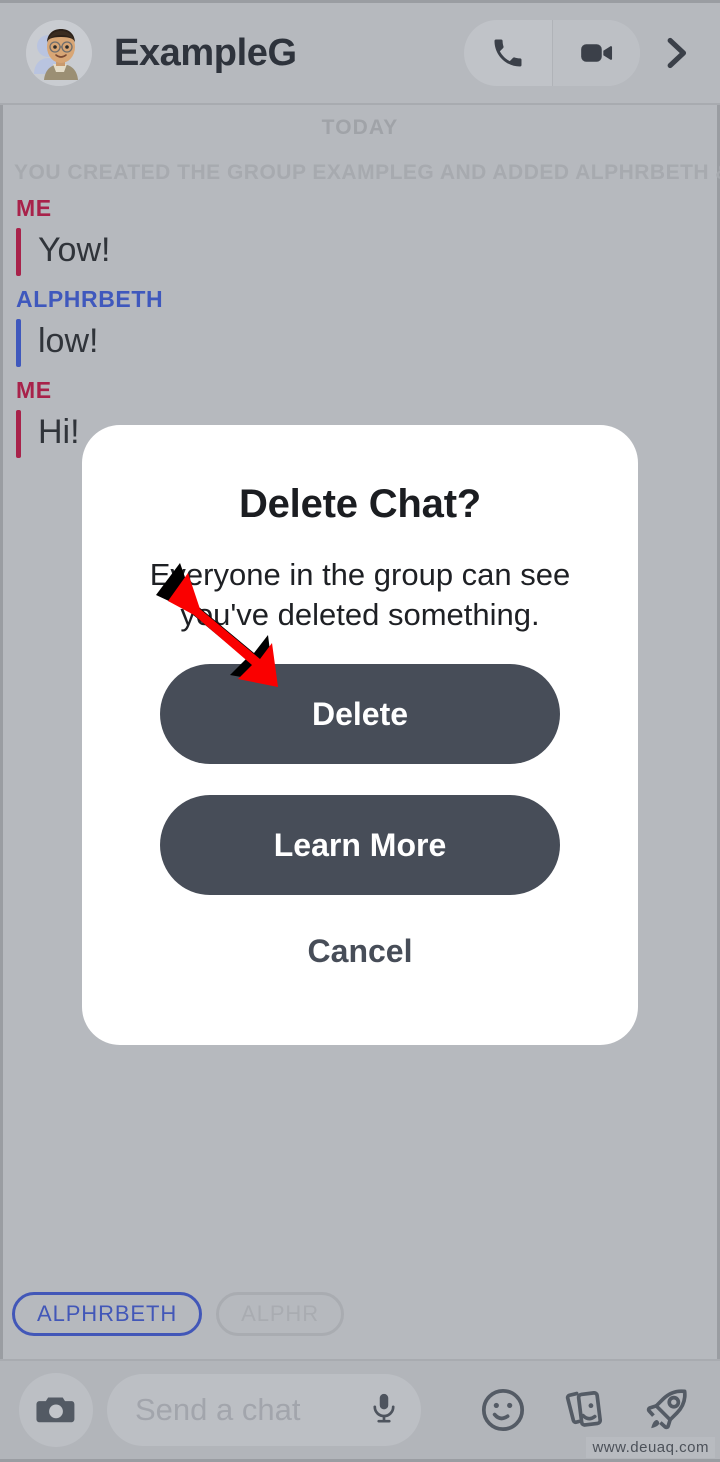 This screenshot has height=1462, width=720. What do you see at coordinates (650, 1447) in the screenshot?
I see `watermark: www.deuaq.com` at bounding box center [650, 1447].